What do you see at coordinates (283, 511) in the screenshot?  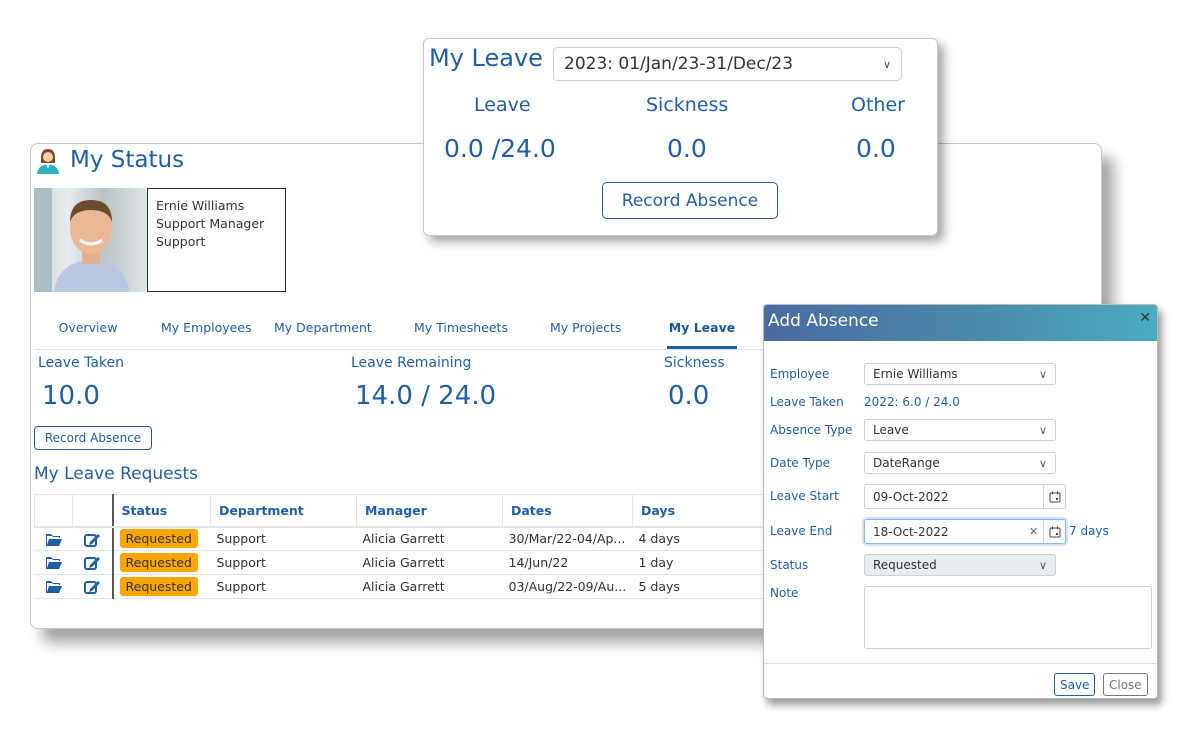 I see `header-department: Department` at bounding box center [283, 511].